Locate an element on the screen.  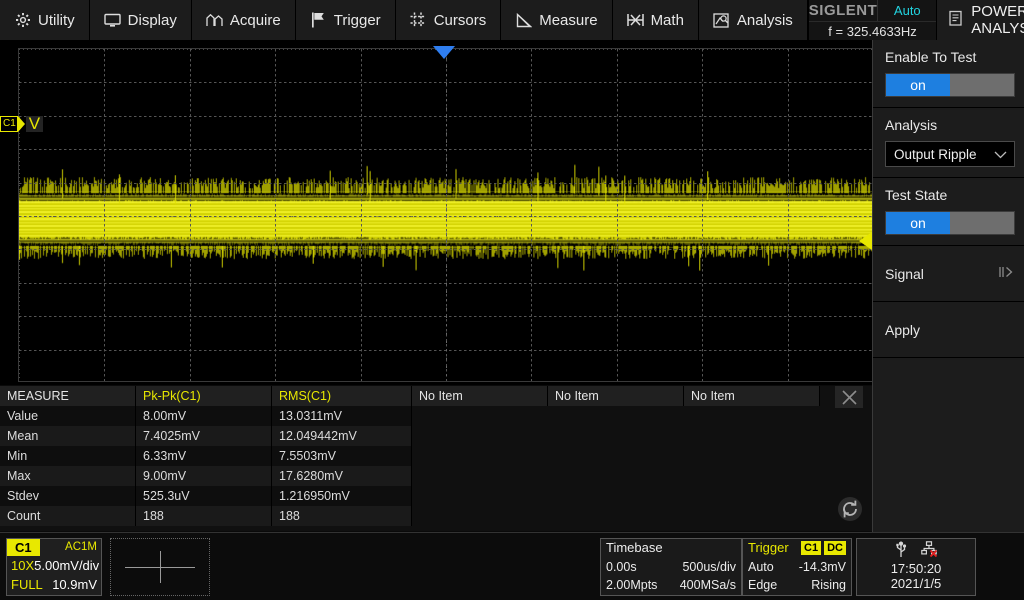
channel-marker-label: C1 is located at coordinates (9, 124).